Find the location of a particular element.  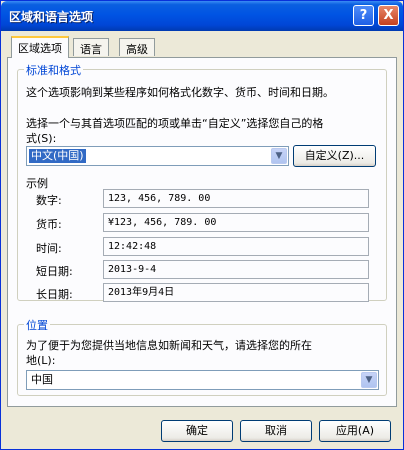

select-prompt-line1: 选择一个与其首选项匹配的项或单击“自定义”选择您自己的格 is located at coordinates (175, 123).